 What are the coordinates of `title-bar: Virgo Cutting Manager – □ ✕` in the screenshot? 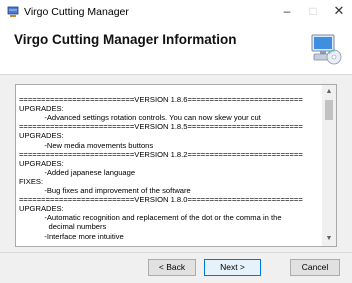 It's located at (176, 12).